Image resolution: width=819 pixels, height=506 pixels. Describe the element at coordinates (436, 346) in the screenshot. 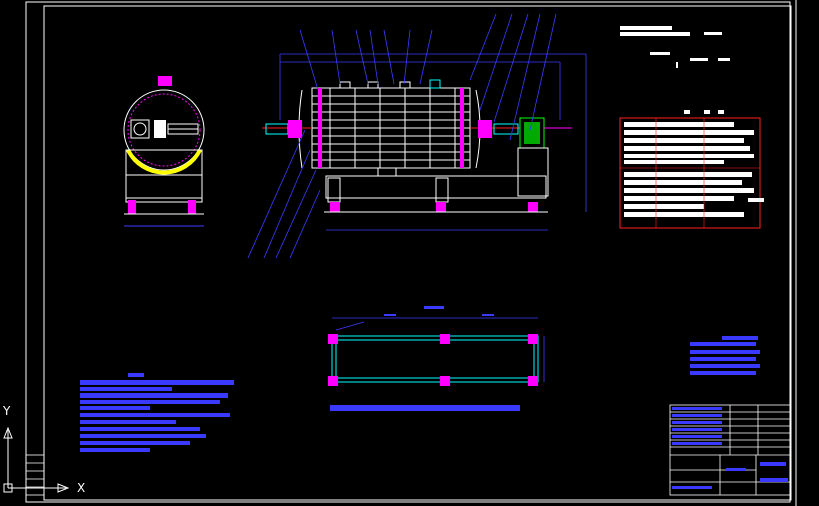

I see `foundation-plan` at that location.